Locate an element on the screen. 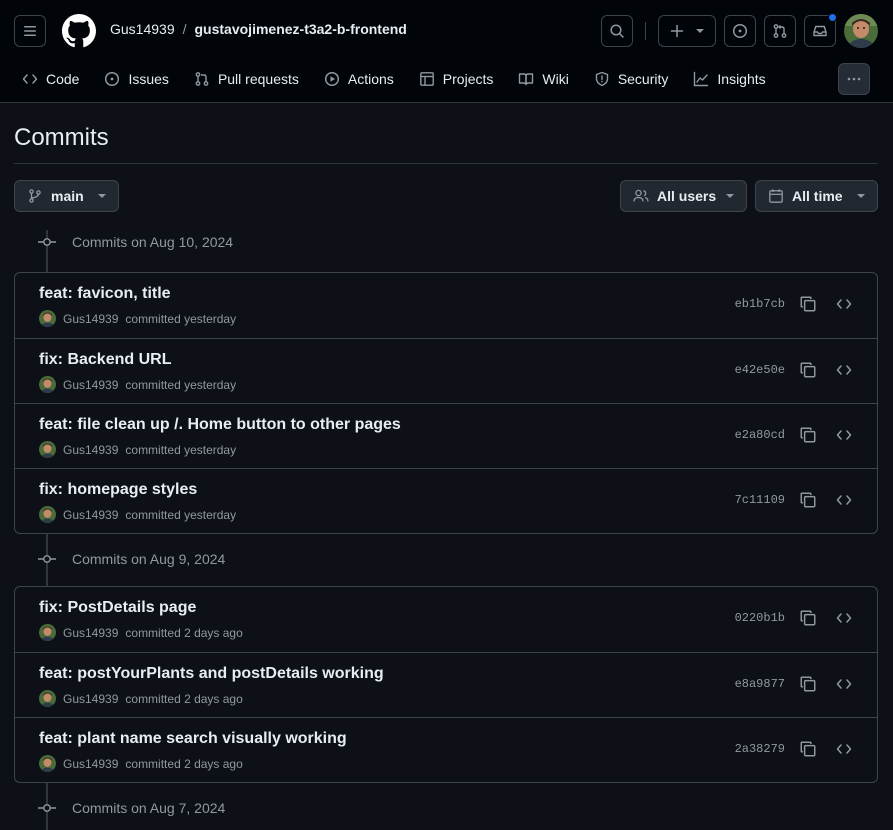  commit-time: committed yesterday is located at coordinates (181, 384).